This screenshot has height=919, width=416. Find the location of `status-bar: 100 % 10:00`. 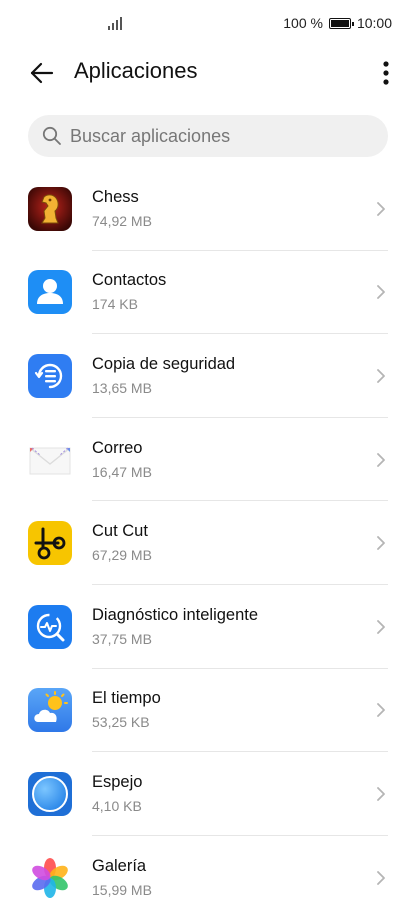

status-bar: 100 % 10:00 is located at coordinates (208, 24).